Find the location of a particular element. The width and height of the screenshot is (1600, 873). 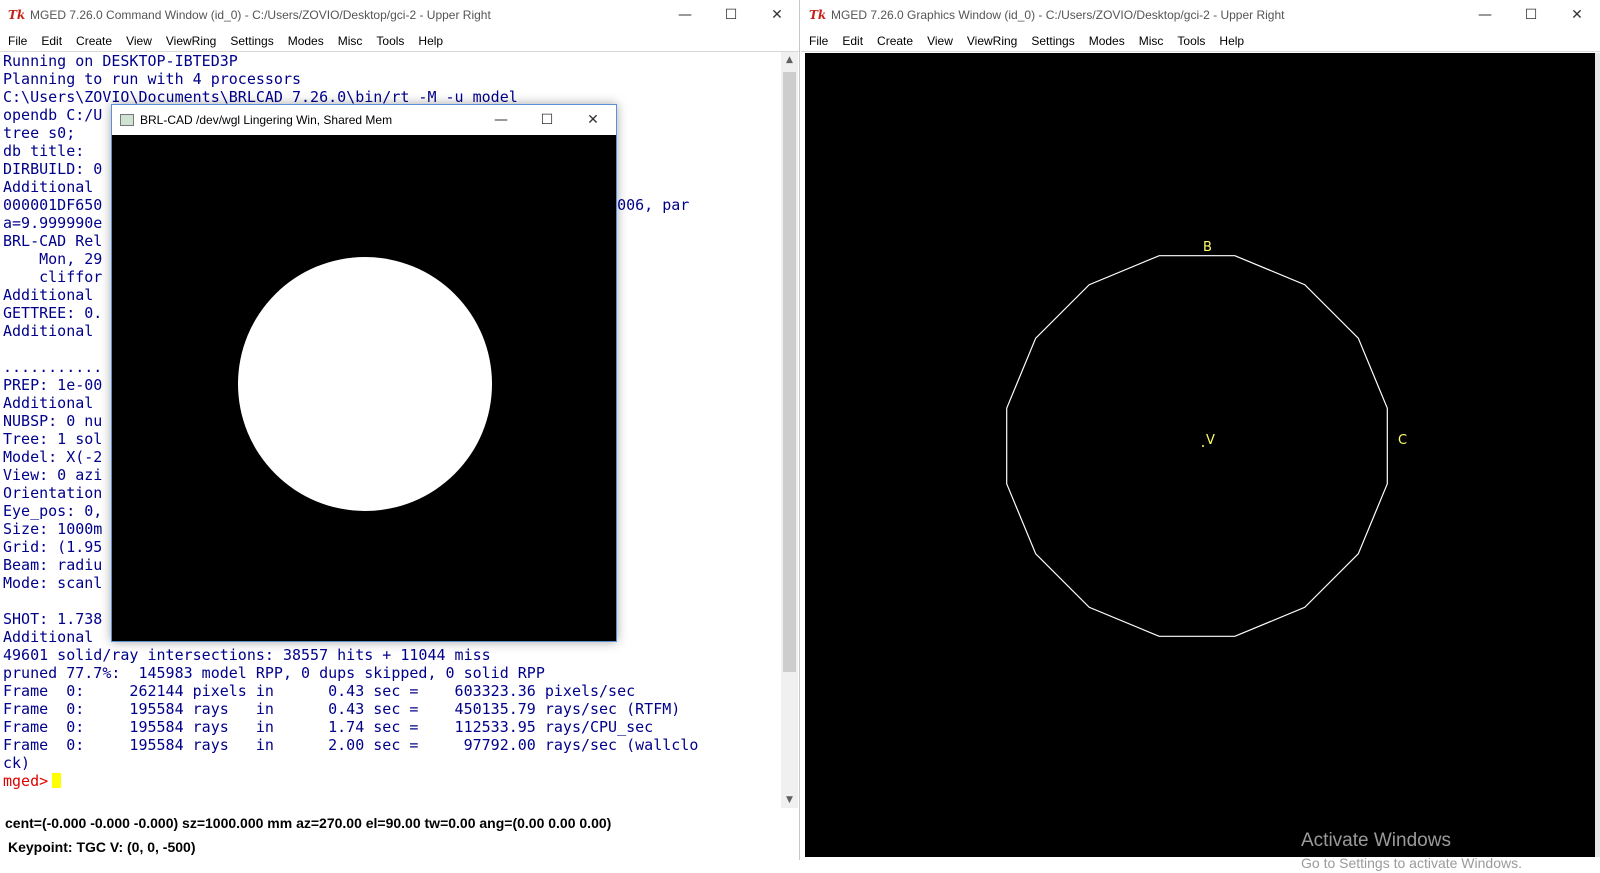

activate-windows-subtitle: Go to Settings to activate Windows. is located at coordinates (1411, 863).